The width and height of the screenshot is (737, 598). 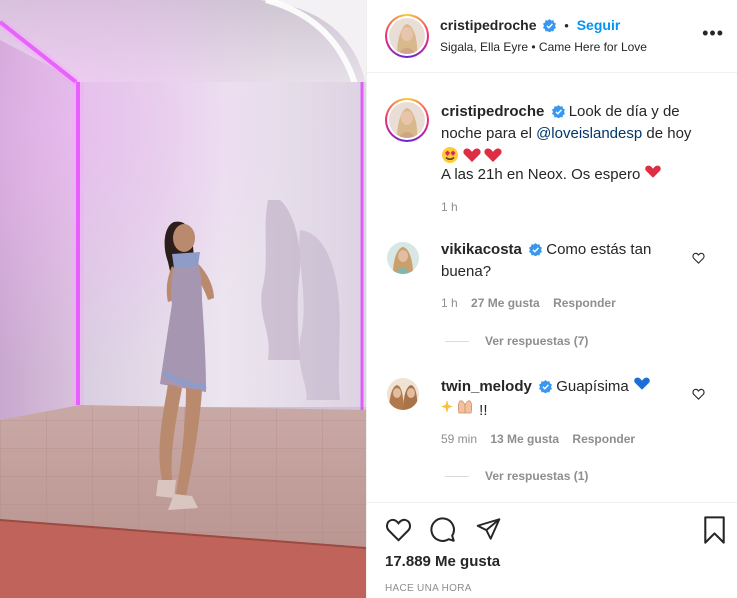 I want to click on mention-link: @loveislandesp, so click(x=589, y=133).